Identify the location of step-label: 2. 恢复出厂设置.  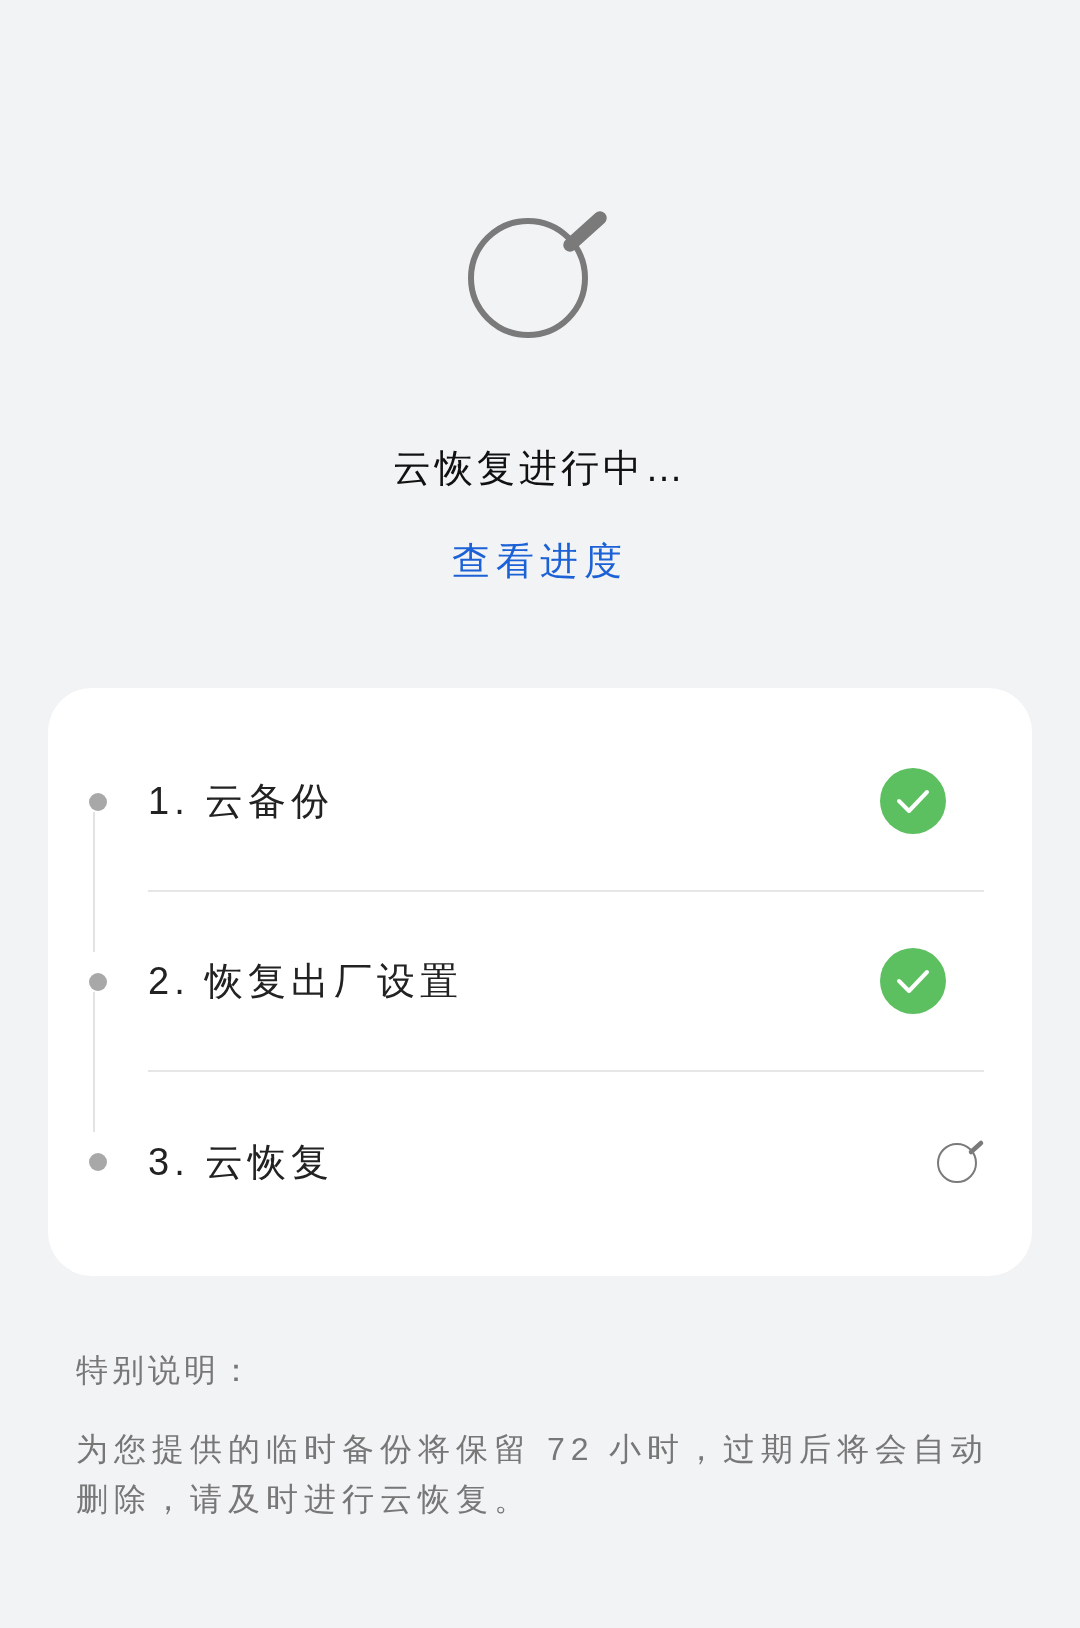
(306, 981).